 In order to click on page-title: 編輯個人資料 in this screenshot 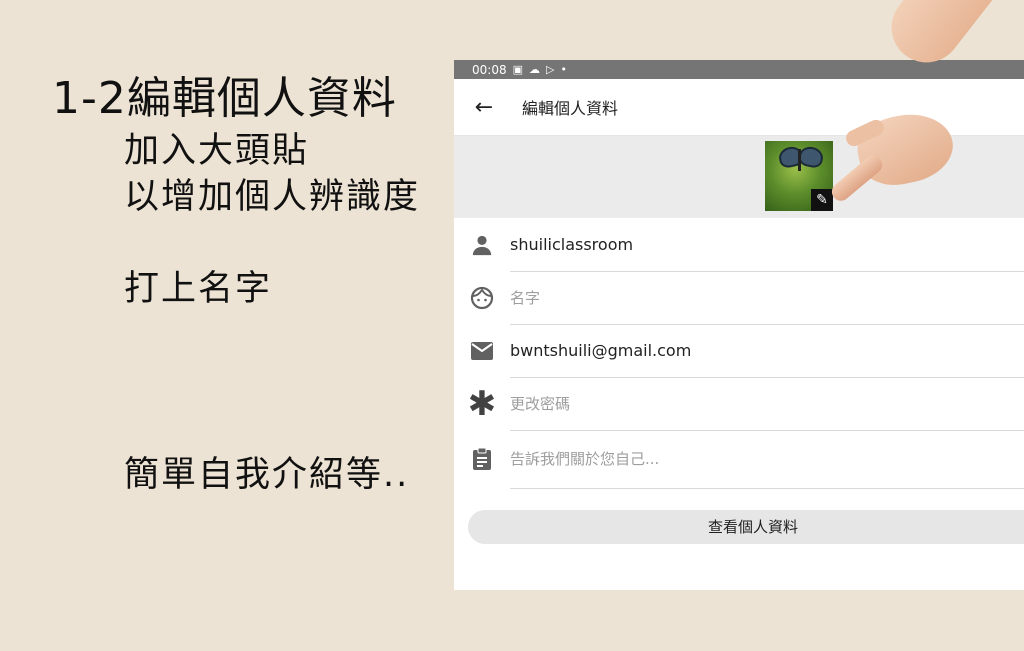, I will do `click(570, 108)`.